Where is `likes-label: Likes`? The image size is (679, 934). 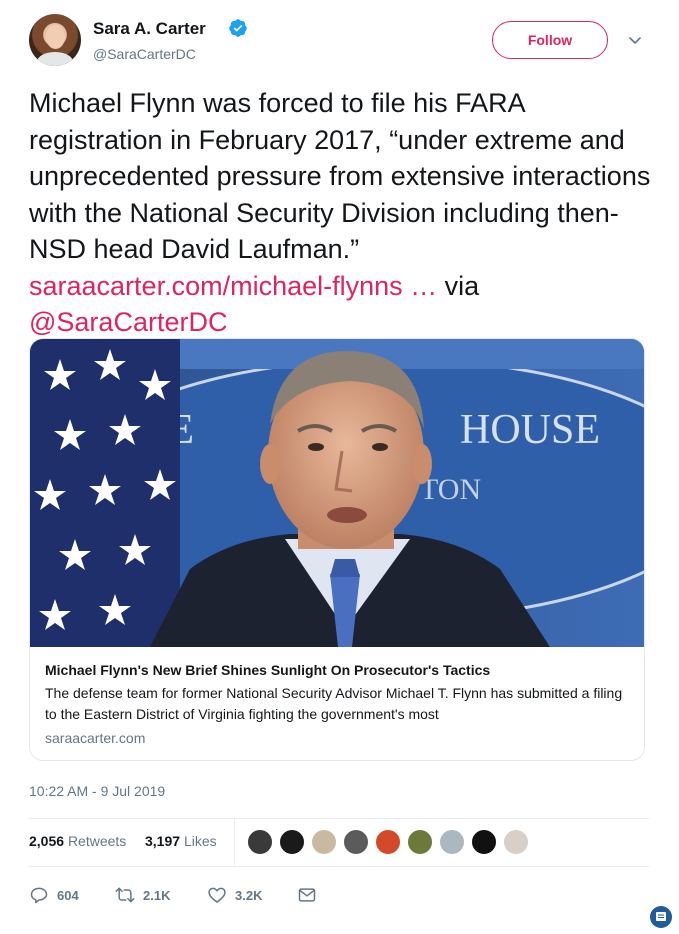
likes-label: Likes is located at coordinates (200, 841).